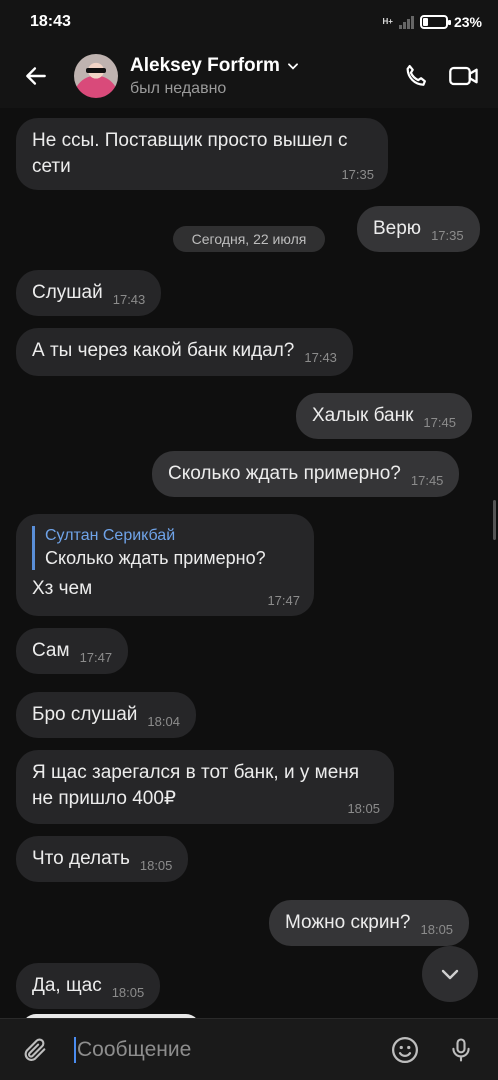 The image size is (498, 1080). I want to click on text-caret, so click(75, 1049).